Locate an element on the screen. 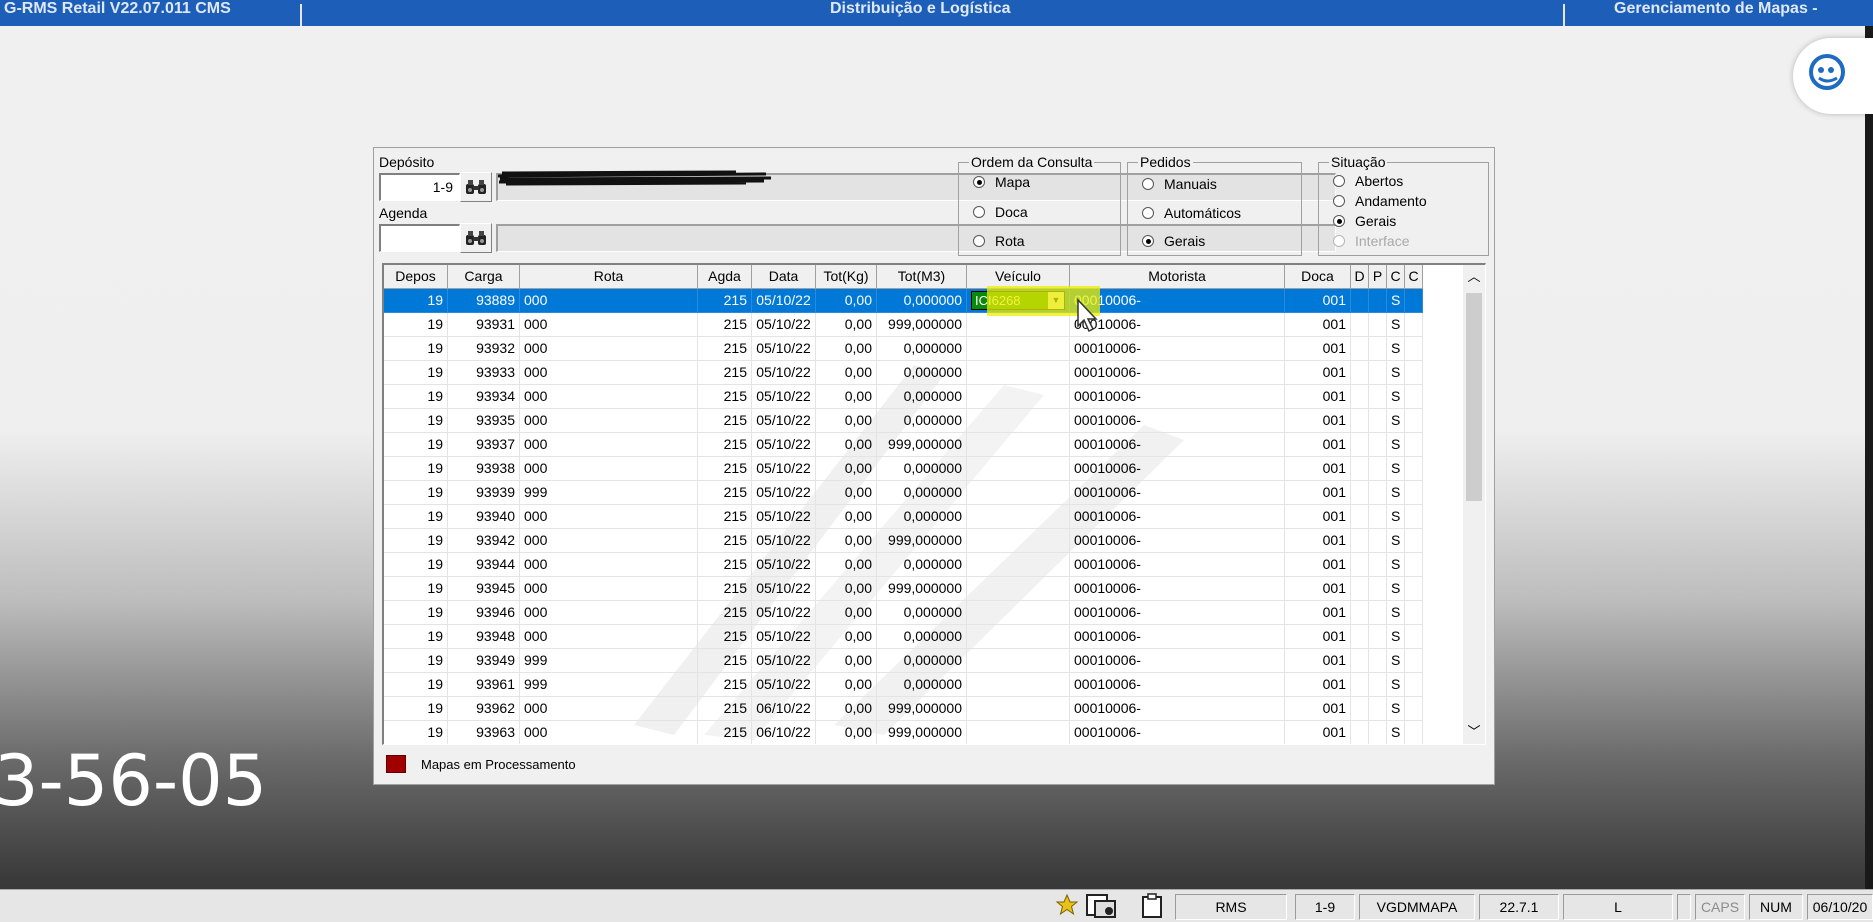 The width and height of the screenshot is (1873, 922). cell-carga: 93963 is located at coordinates (484, 732).